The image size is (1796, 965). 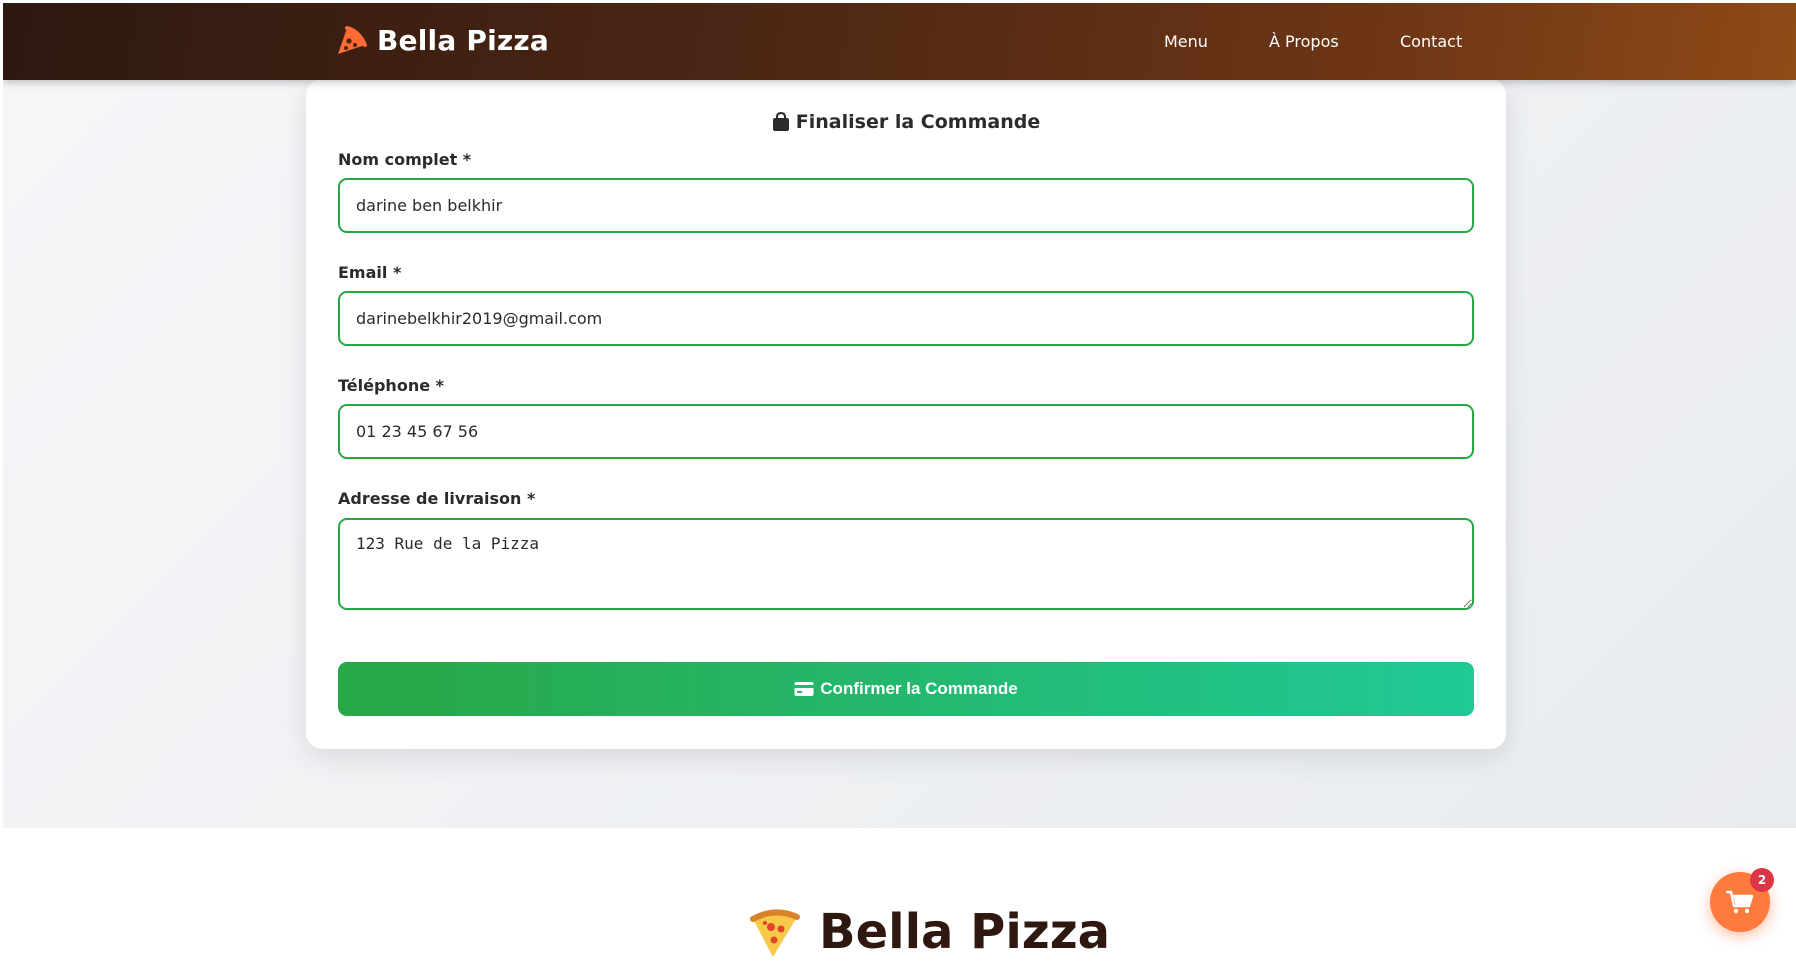 I want to click on footer-brand: Bella Pizza, so click(x=928, y=932).